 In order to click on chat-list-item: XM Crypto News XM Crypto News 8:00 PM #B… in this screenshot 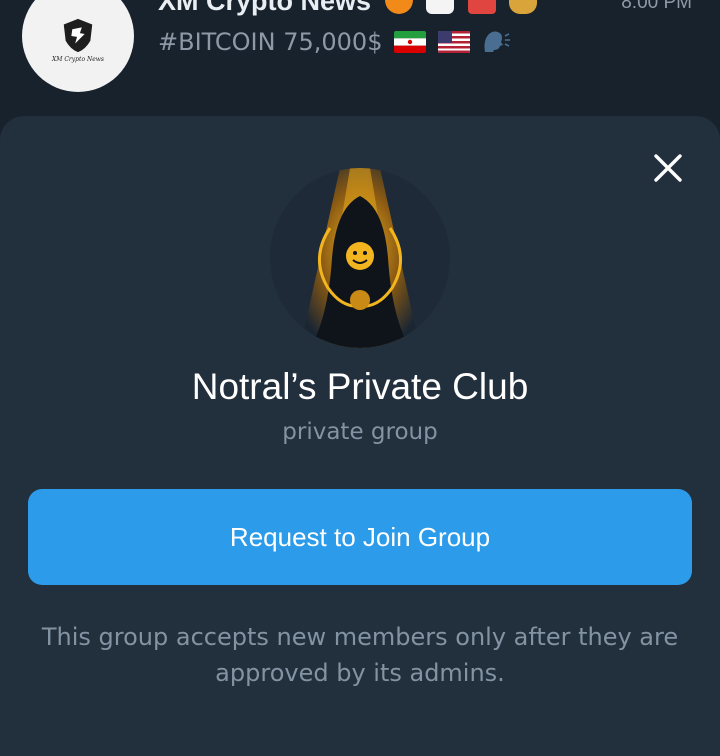, I will do `click(360, 55)`.